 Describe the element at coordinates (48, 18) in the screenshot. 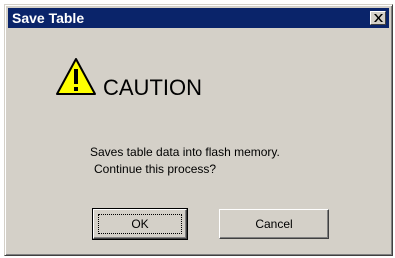

I see `window-title: Save Table` at that location.